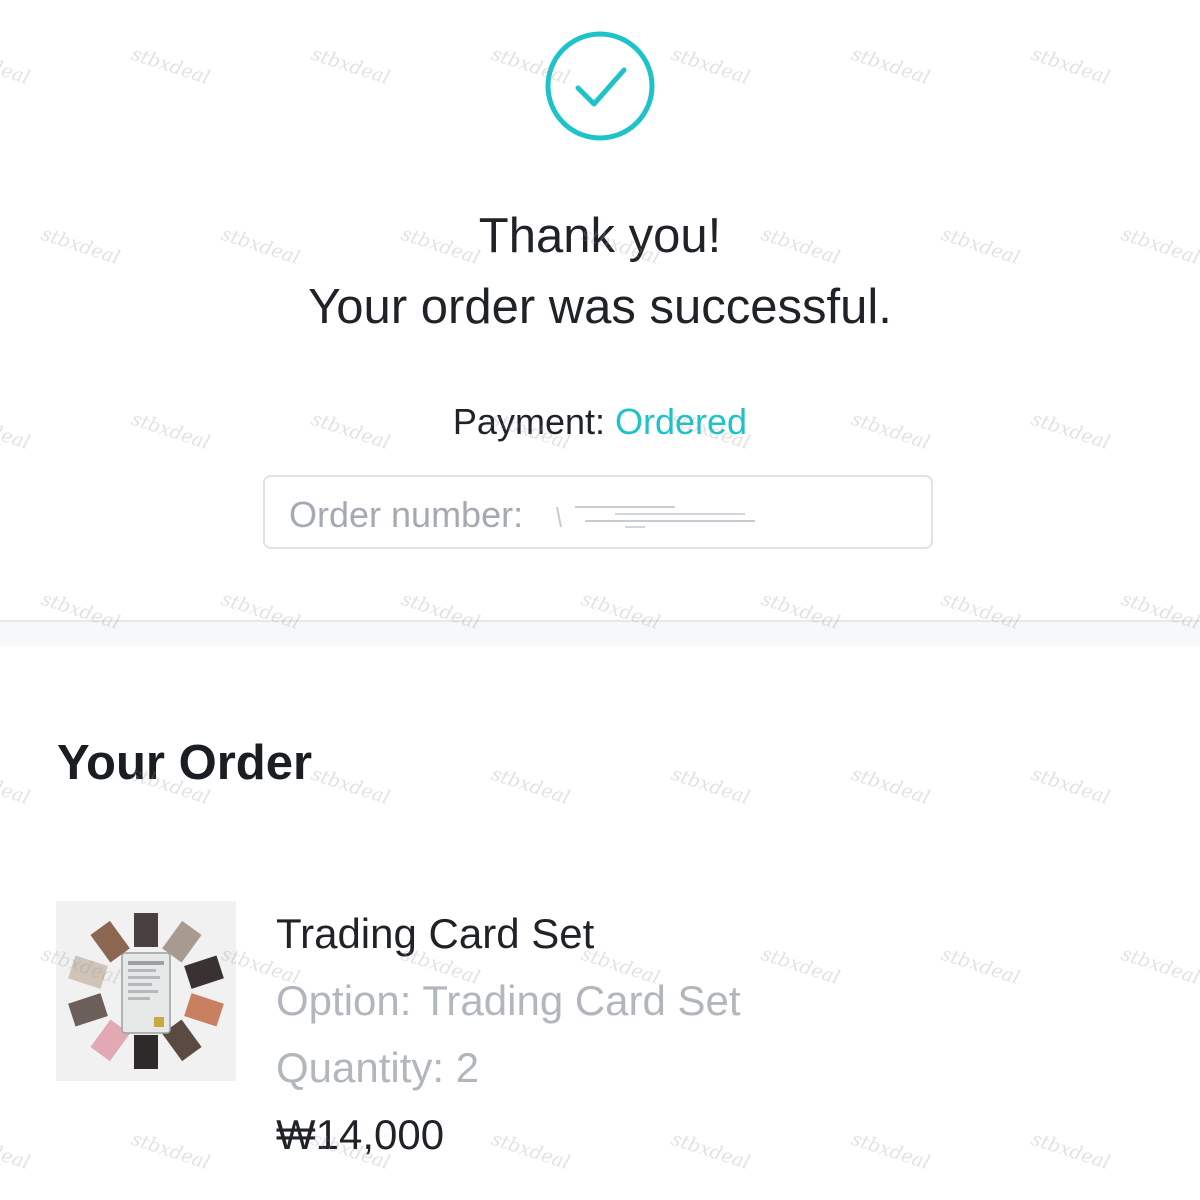 The width and height of the screenshot is (1200, 1200). What do you see at coordinates (600, 86) in the screenshot?
I see `checkmark-circle-icon` at bounding box center [600, 86].